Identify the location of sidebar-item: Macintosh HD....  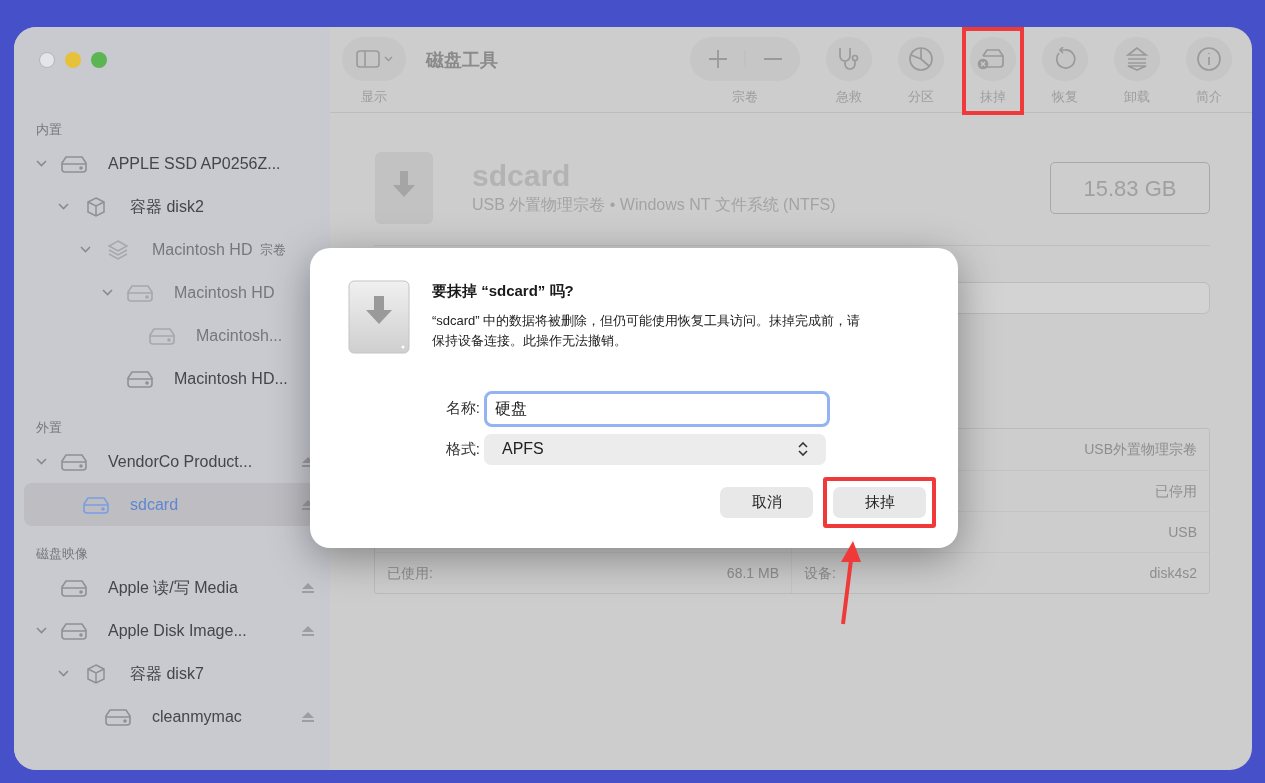
(176, 378).